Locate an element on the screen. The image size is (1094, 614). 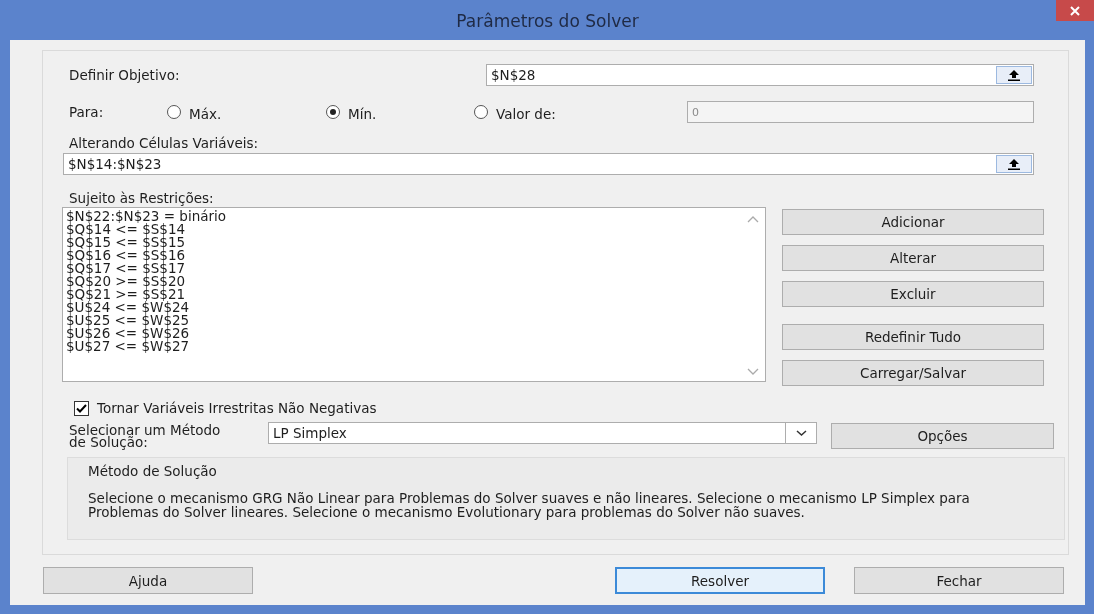
constraint-item: $U$26 <= $W$26 is located at coordinates (415, 333).